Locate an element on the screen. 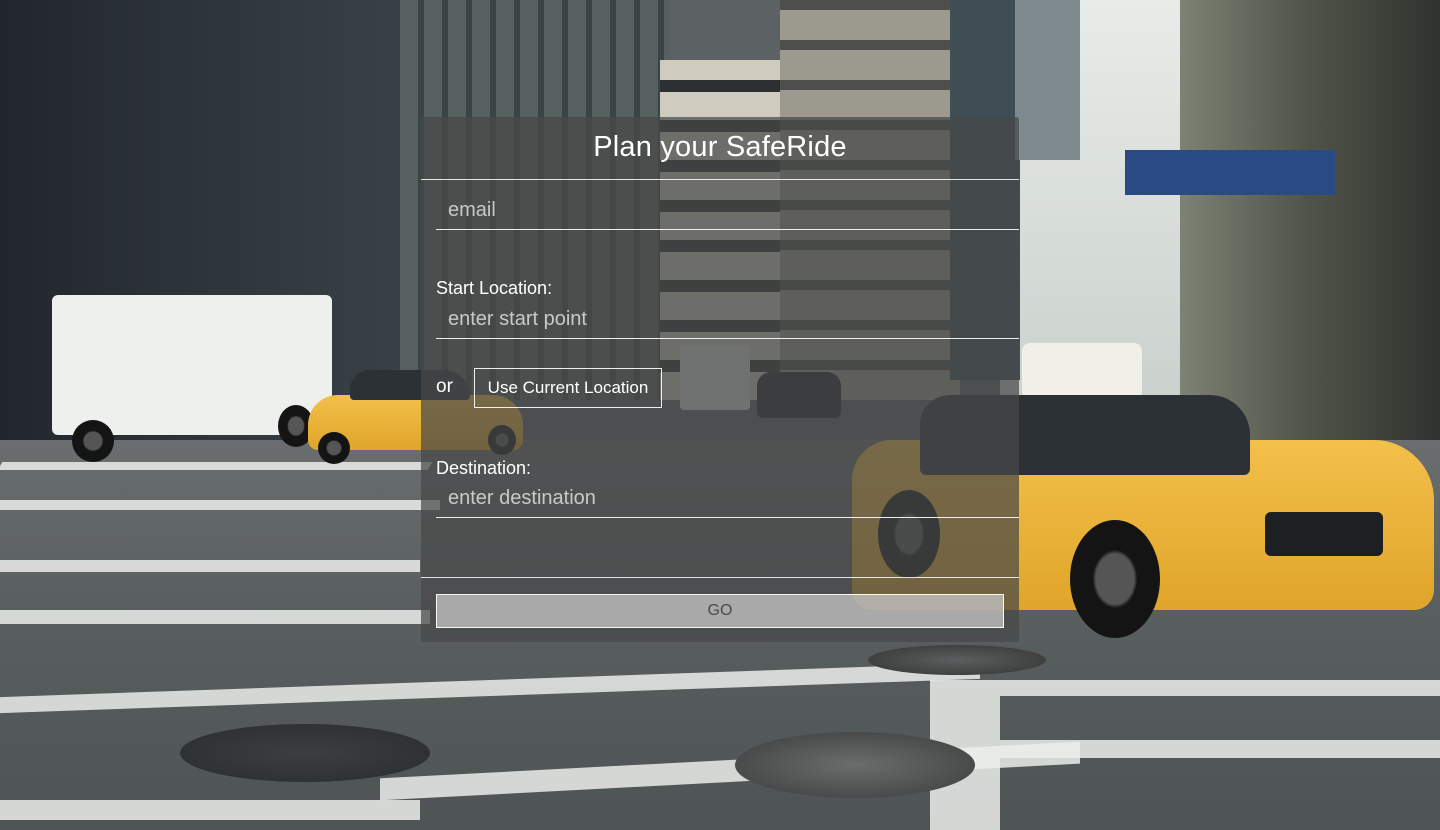 The width and height of the screenshot is (1440, 830). or-text: or is located at coordinates (444, 386).